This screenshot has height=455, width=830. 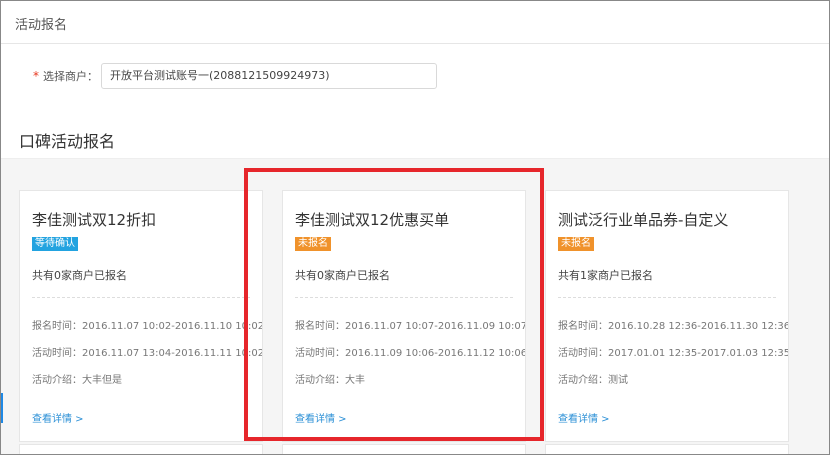 What do you see at coordinates (36, 76) in the screenshot?
I see `required-mark: *` at bounding box center [36, 76].